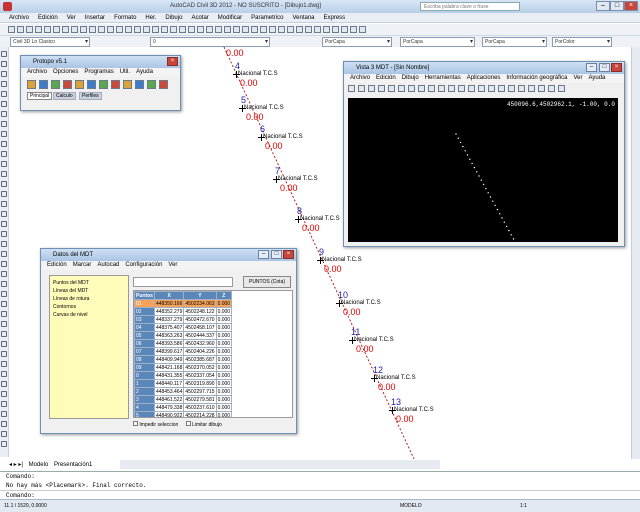  I want to click on table-row: 06 448393.586 4502432.960 0.000, so click(183, 343).